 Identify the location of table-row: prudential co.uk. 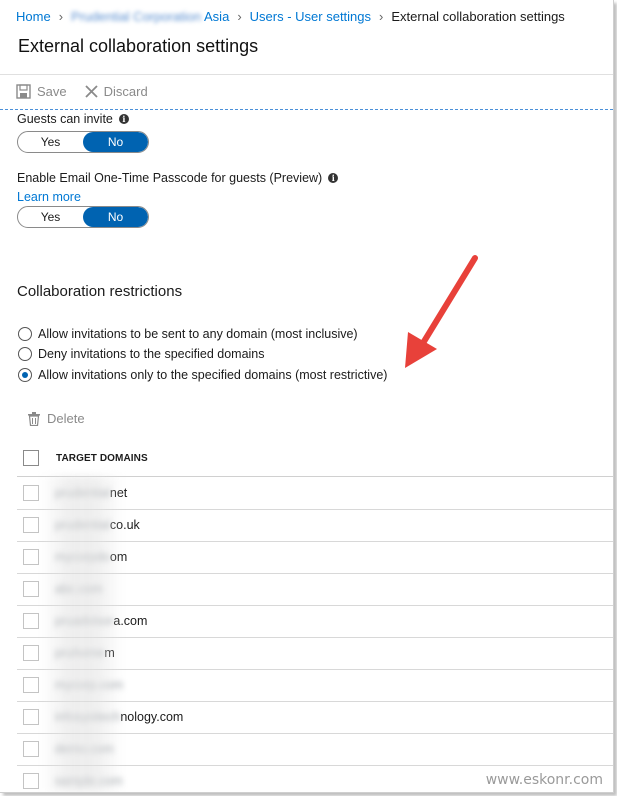
(315, 525).